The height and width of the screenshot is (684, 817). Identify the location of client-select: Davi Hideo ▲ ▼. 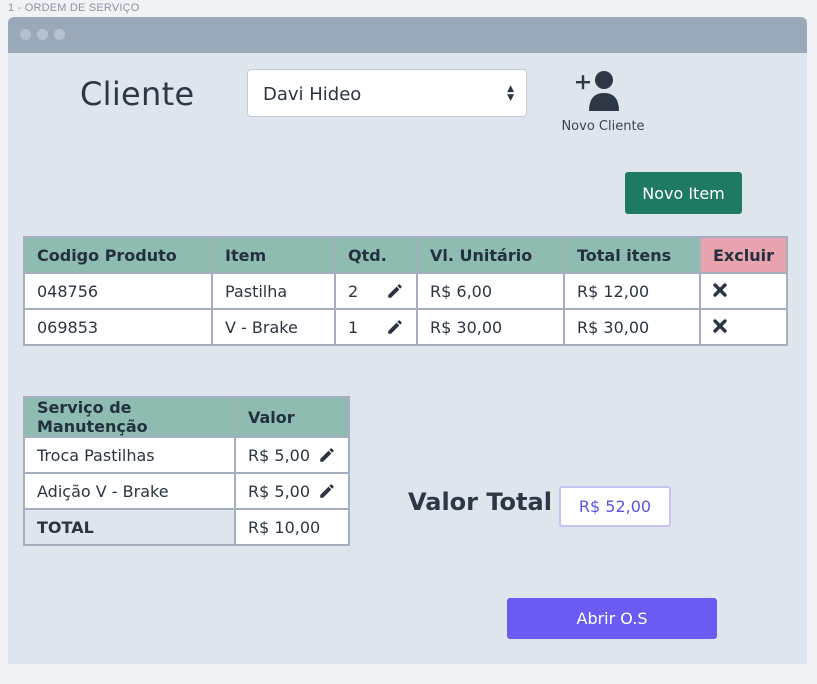
(387, 93).